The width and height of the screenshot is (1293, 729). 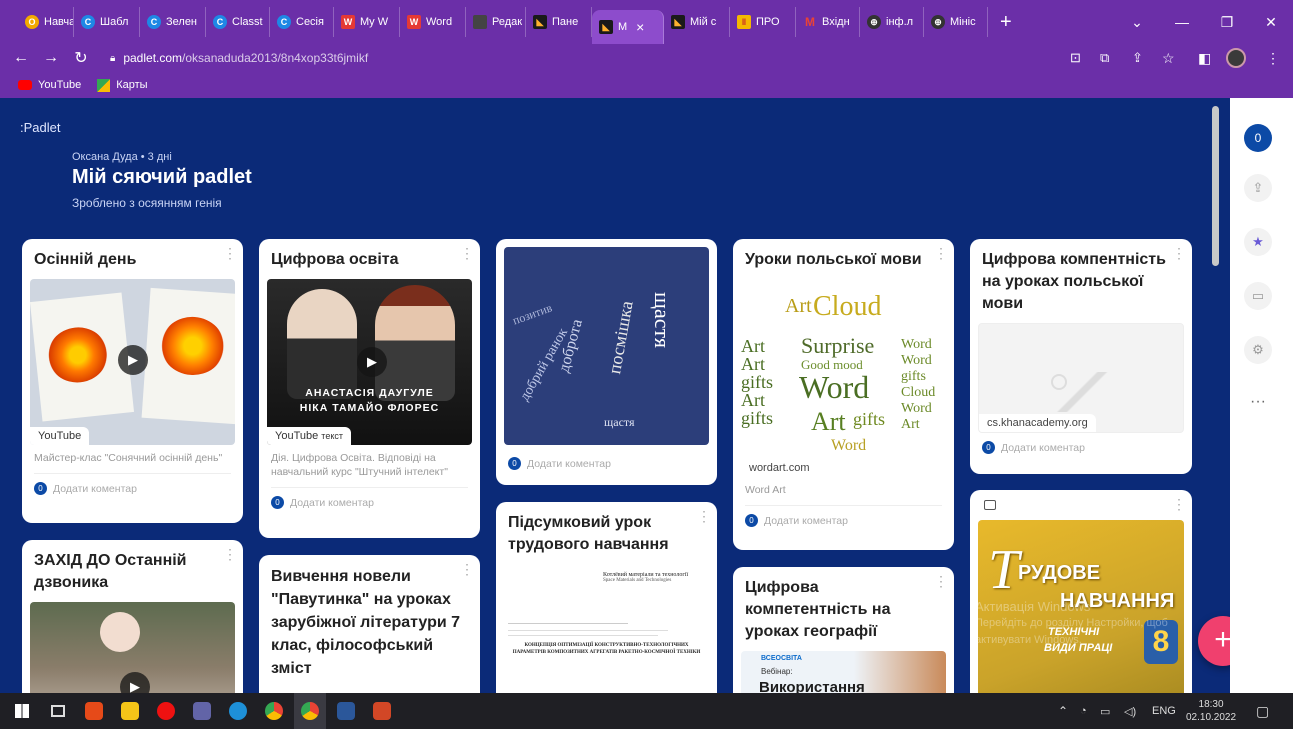 I want to click on browser-tab: W My W, so click(x=367, y=22).